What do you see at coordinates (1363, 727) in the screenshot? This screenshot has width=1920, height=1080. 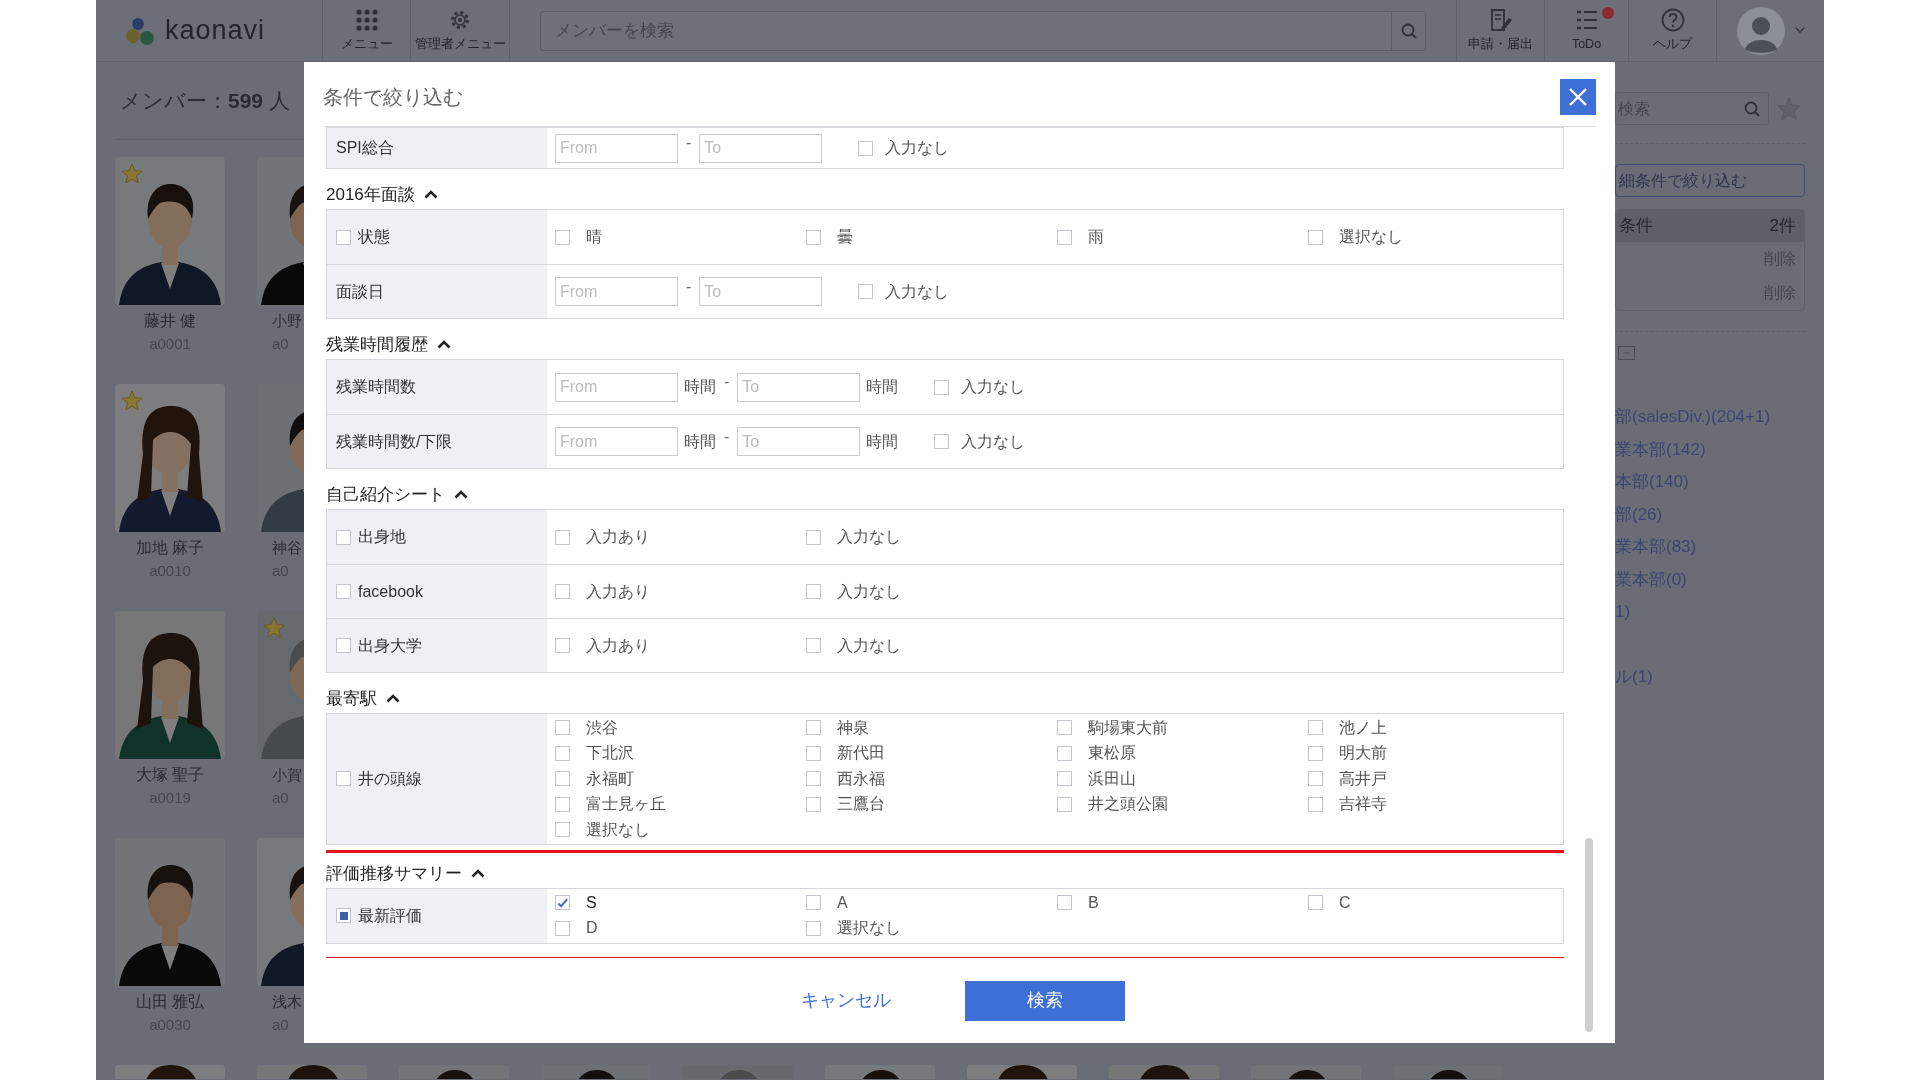 I see `option-label: 池ノ上` at bounding box center [1363, 727].